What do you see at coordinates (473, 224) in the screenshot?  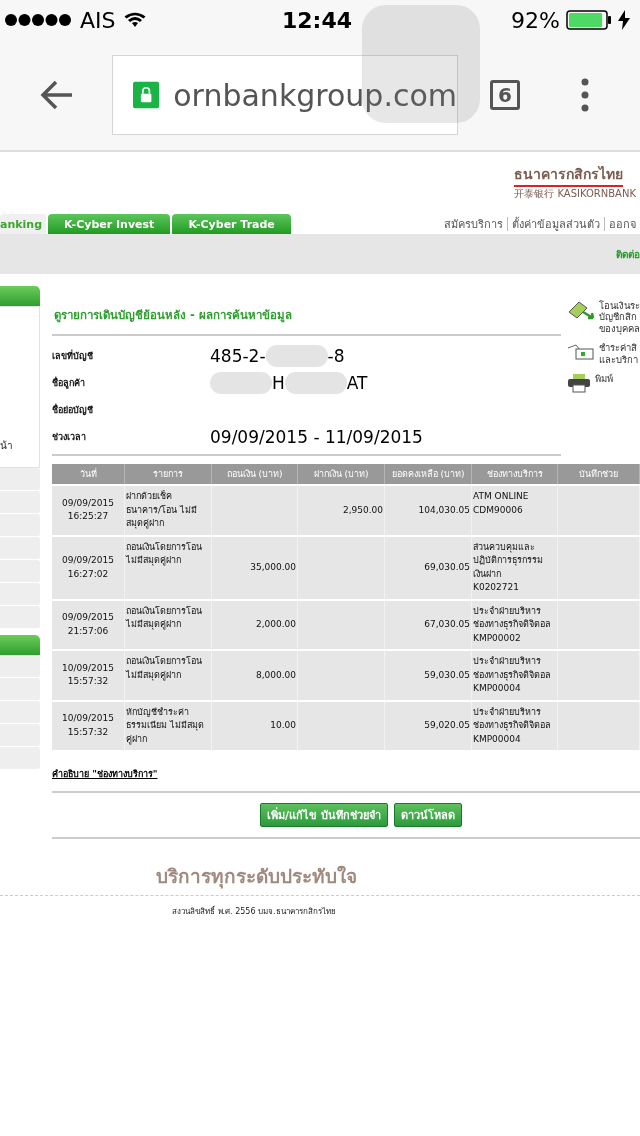 I see `top-link: สมัครบริการ` at bounding box center [473, 224].